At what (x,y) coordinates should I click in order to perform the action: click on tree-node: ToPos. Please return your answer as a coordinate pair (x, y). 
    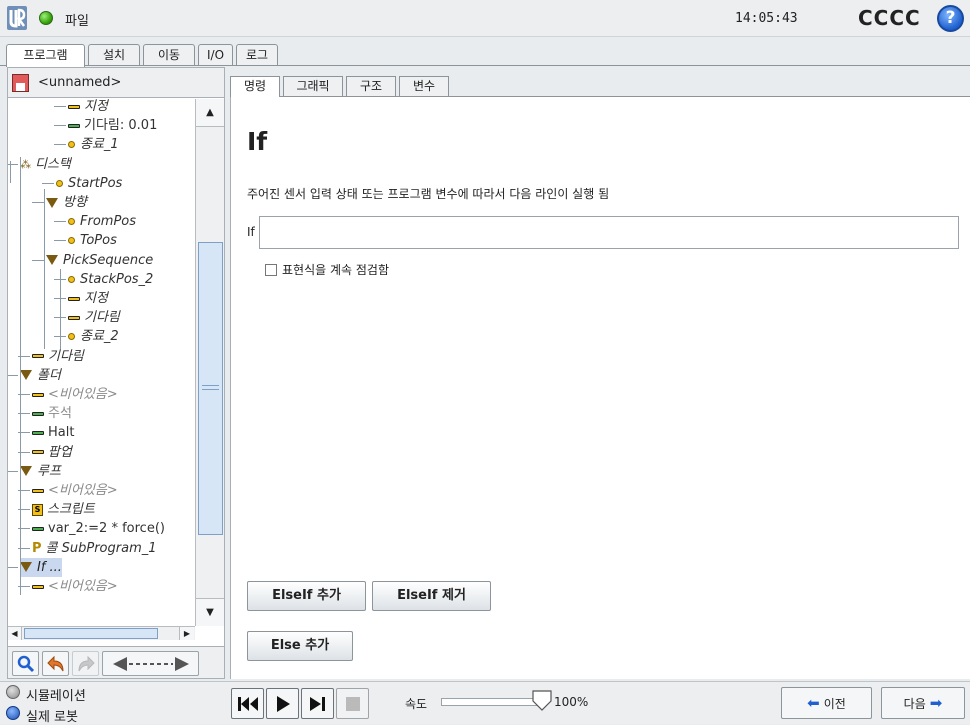
    Looking at the image, I should click on (92, 240).